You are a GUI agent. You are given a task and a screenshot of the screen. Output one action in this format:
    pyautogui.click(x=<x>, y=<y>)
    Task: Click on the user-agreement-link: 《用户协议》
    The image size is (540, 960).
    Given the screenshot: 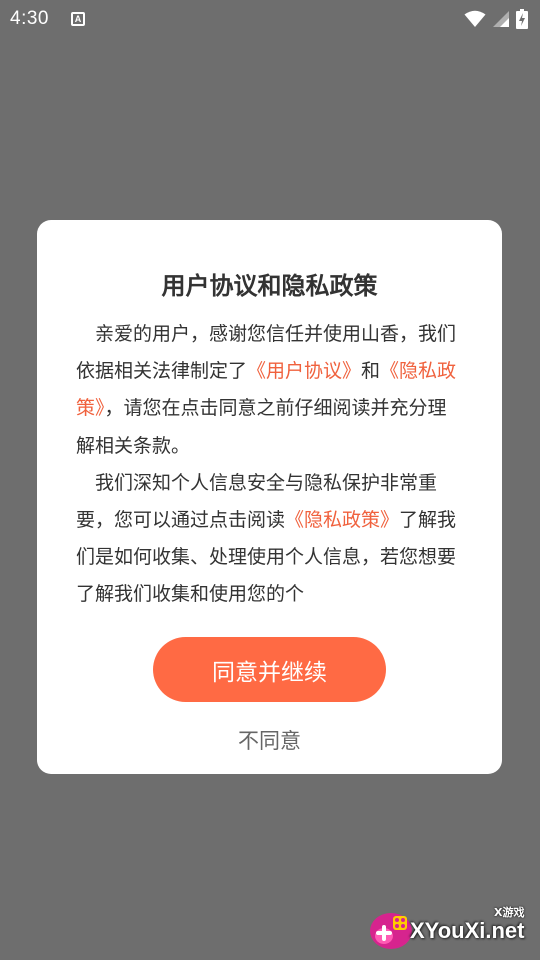 What is the action you would take?
    pyautogui.click(x=304, y=371)
    